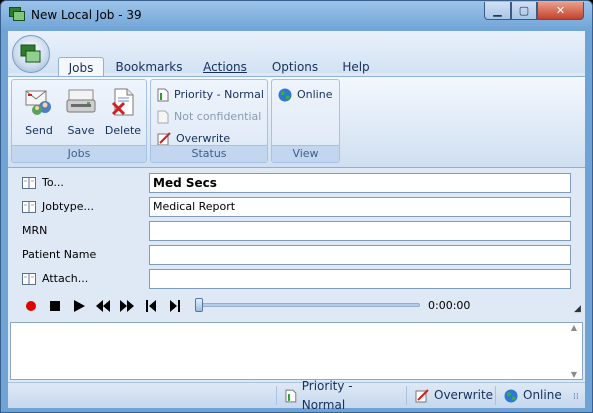 The image size is (593, 413). I want to click on status-overwrite: Overwrite, so click(450, 395).